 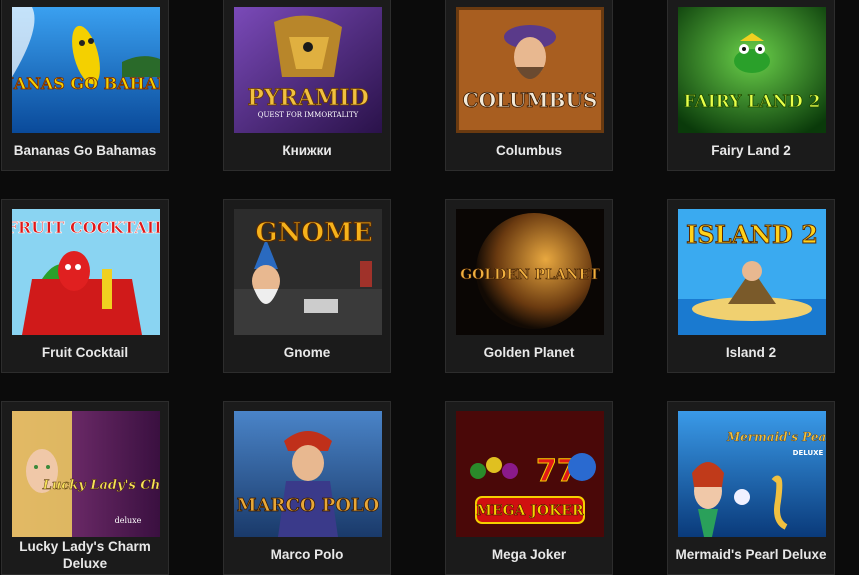 I want to click on game-card-mega-joker: 77 MEGA JOKER Mega Joker, so click(x=529, y=488).